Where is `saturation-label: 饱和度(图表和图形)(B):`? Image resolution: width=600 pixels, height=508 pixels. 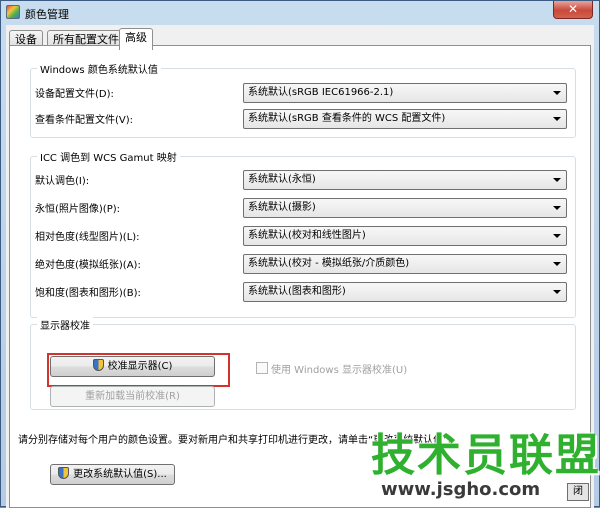
saturation-label: 饱和度(图表和图形)(B): is located at coordinates (88, 293).